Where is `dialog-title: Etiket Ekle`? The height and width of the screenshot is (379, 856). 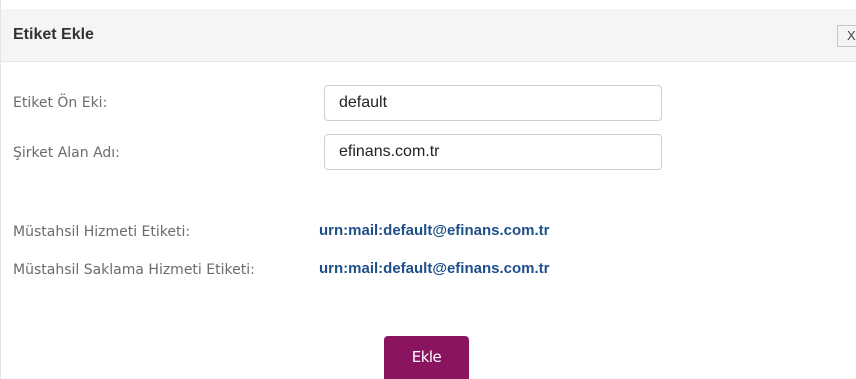
dialog-title: Etiket Ekle is located at coordinates (53, 34).